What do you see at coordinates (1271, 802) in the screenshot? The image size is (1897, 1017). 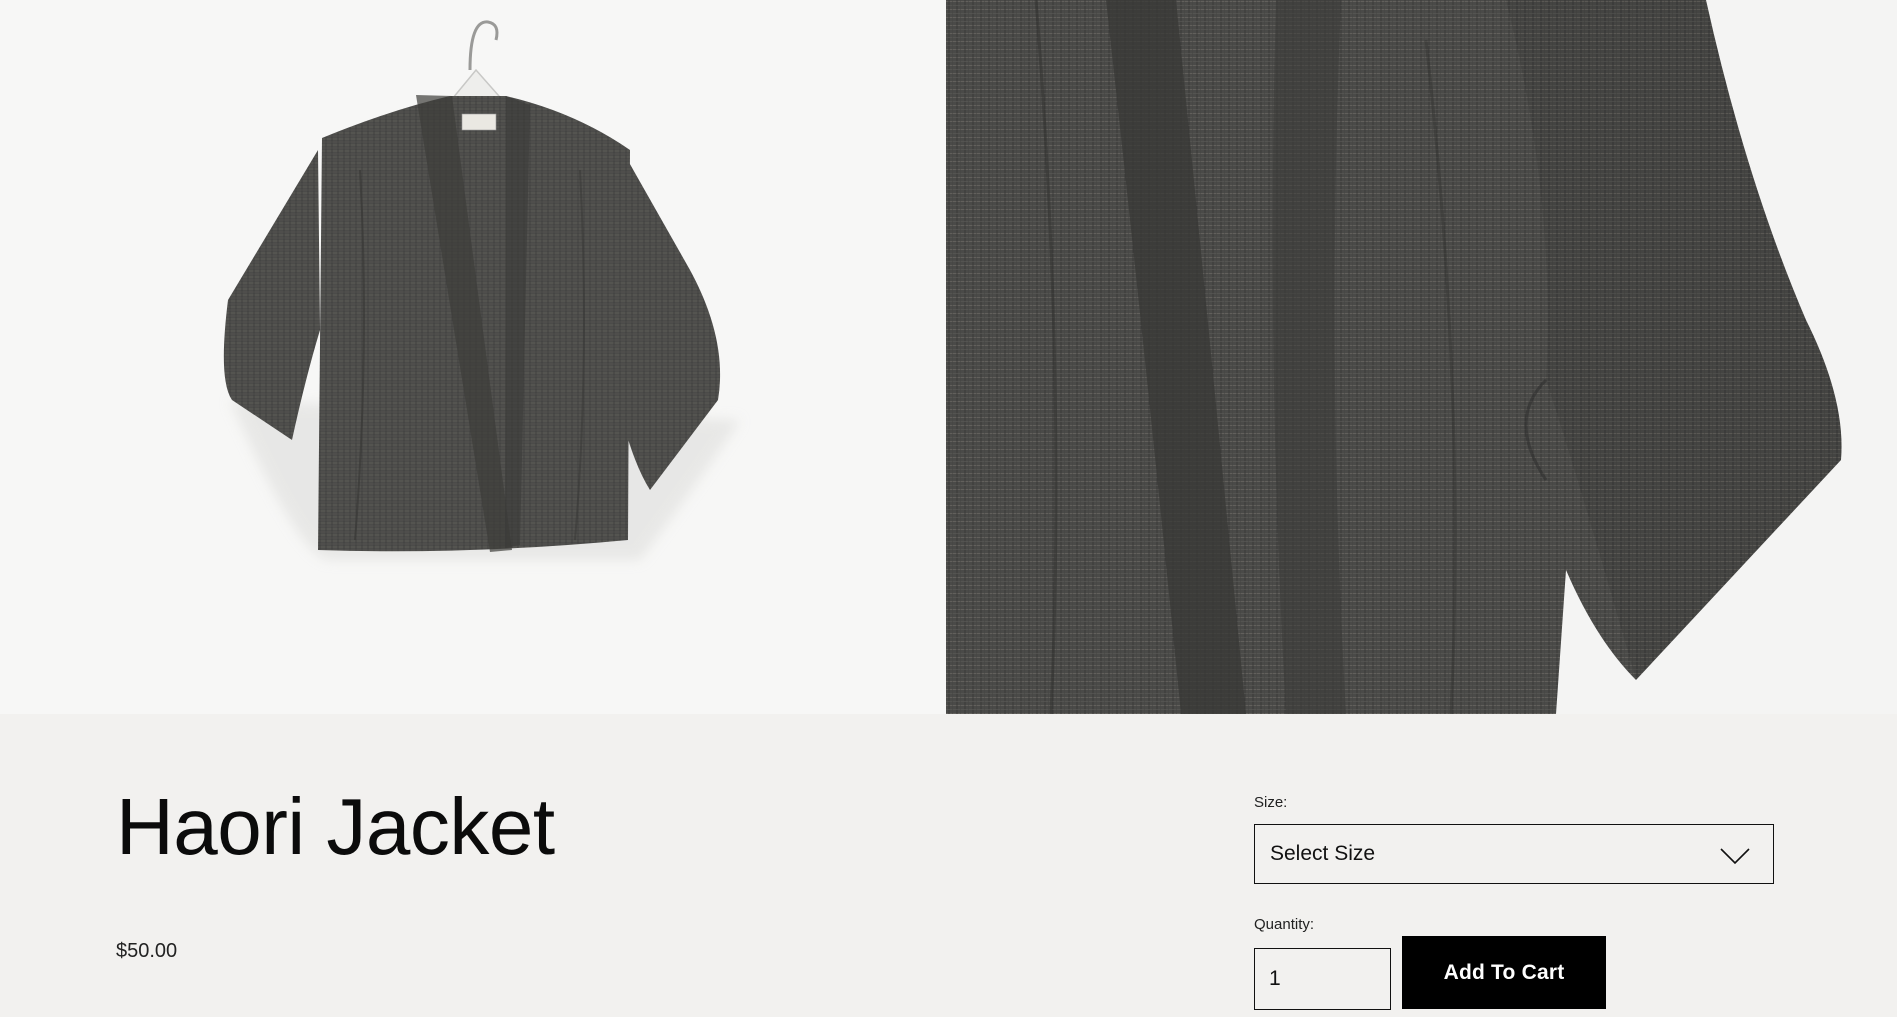 I see `size-label: Size:` at bounding box center [1271, 802].